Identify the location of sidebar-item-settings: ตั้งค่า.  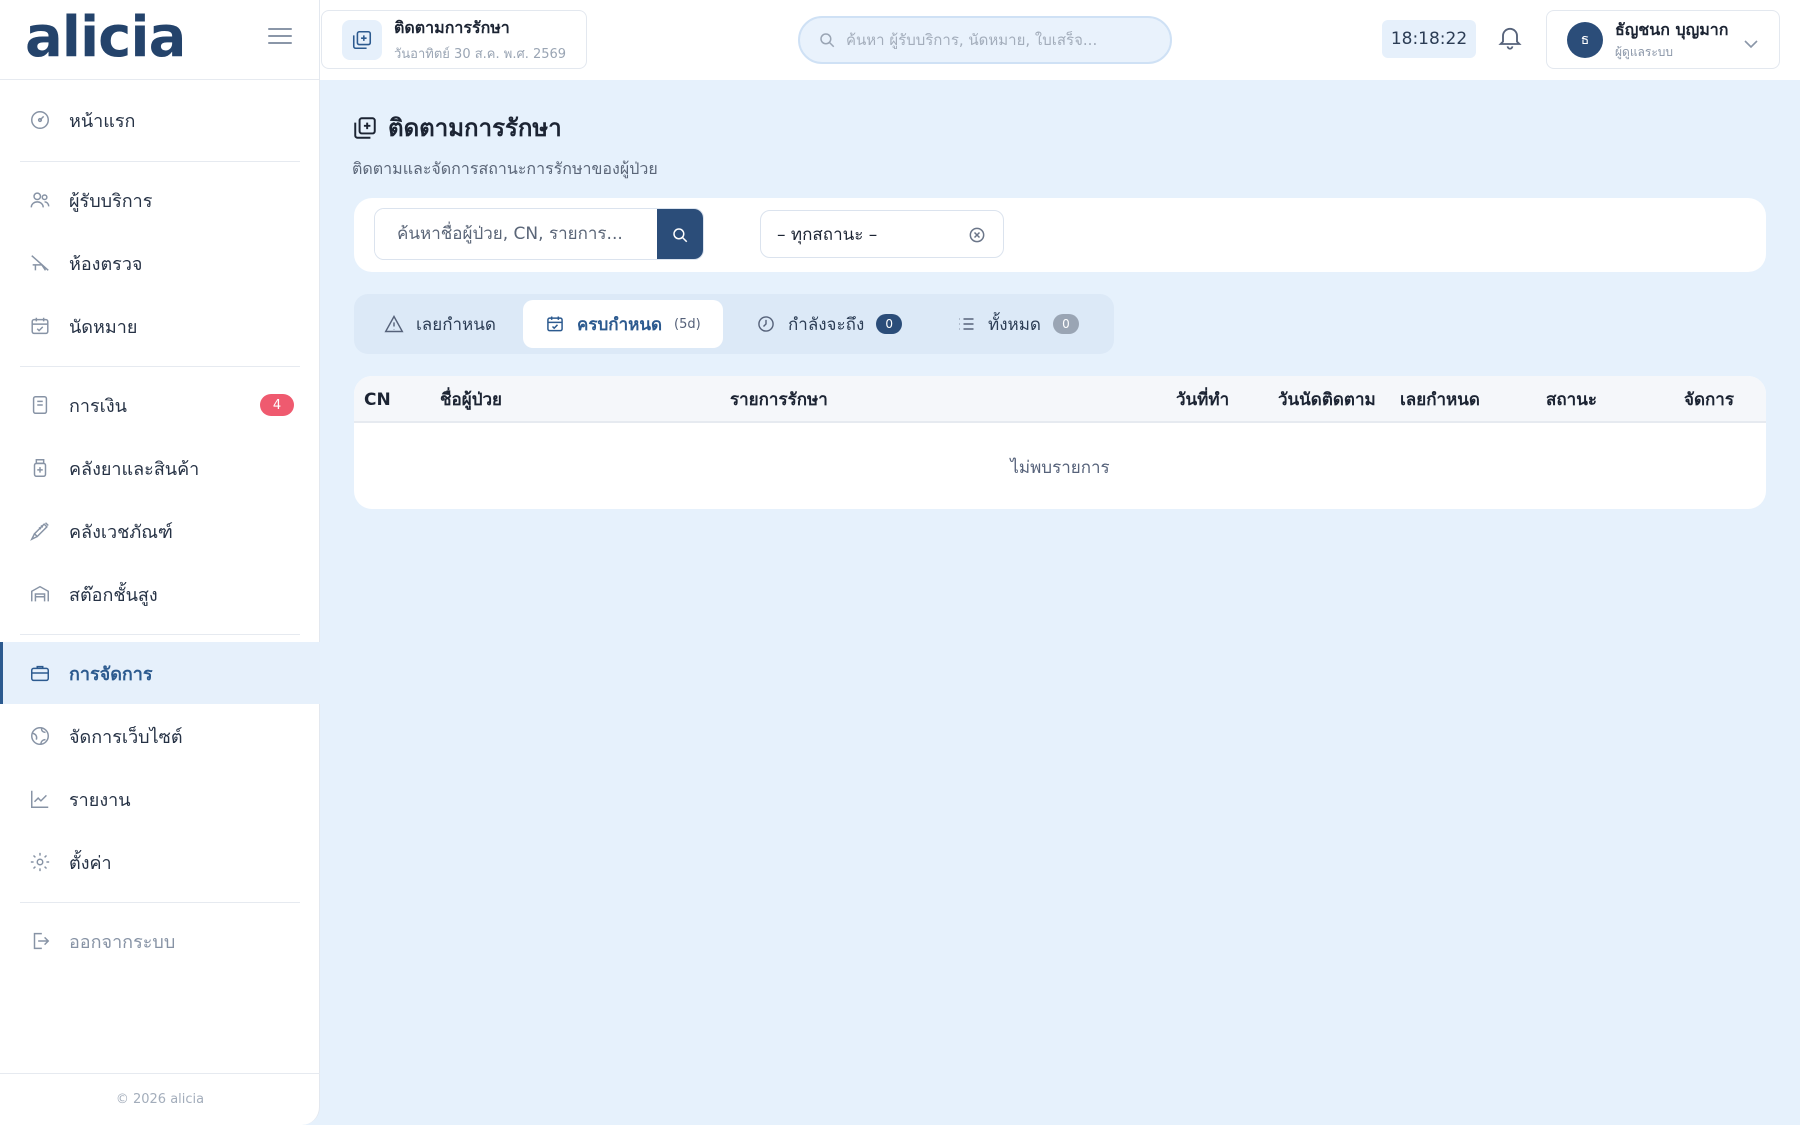
(160, 862).